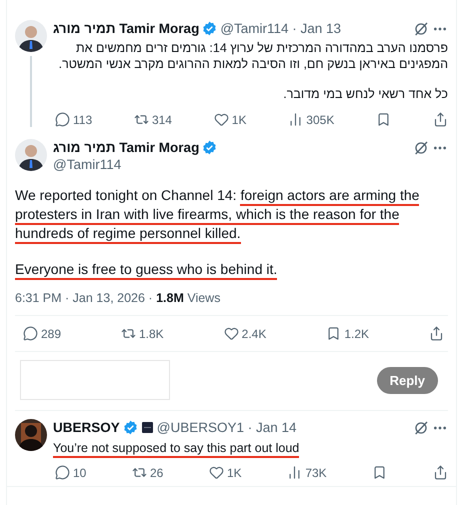  What do you see at coordinates (42, 333) in the screenshot?
I see `reply-button: 289` at bounding box center [42, 333].